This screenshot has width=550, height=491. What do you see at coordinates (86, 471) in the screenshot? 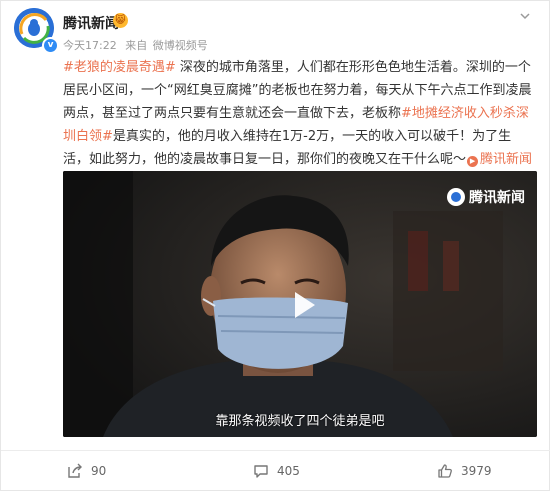
I see `repost-button: 90` at bounding box center [86, 471].